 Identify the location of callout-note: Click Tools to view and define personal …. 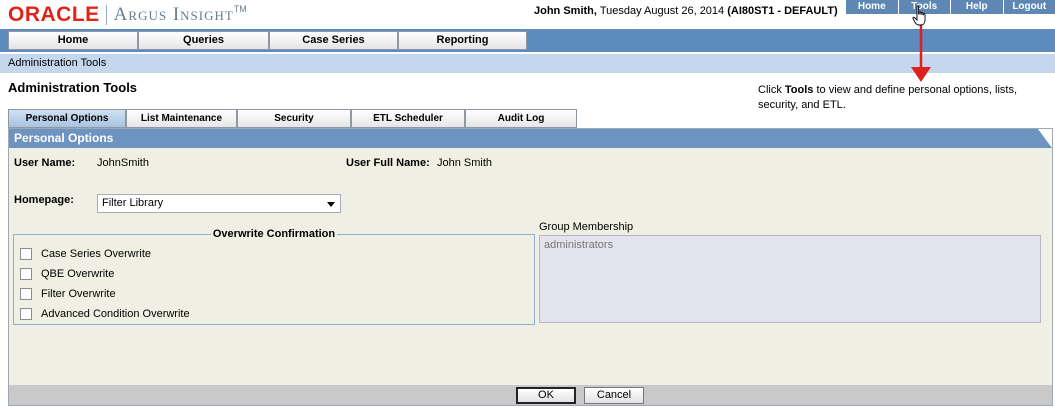
(903, 98).